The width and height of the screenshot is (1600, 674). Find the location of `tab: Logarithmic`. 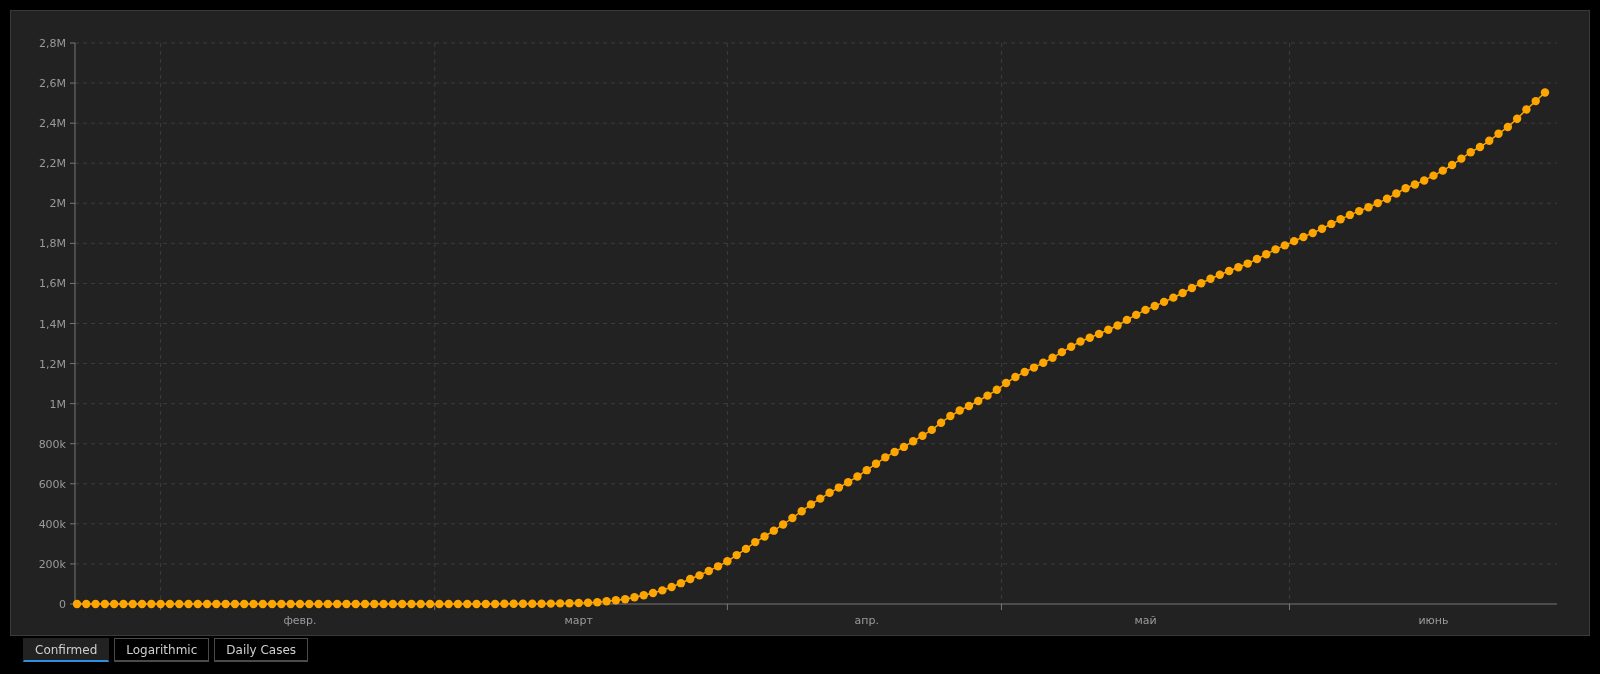

tab: Logarithmic is located at coordinates (162, 650).